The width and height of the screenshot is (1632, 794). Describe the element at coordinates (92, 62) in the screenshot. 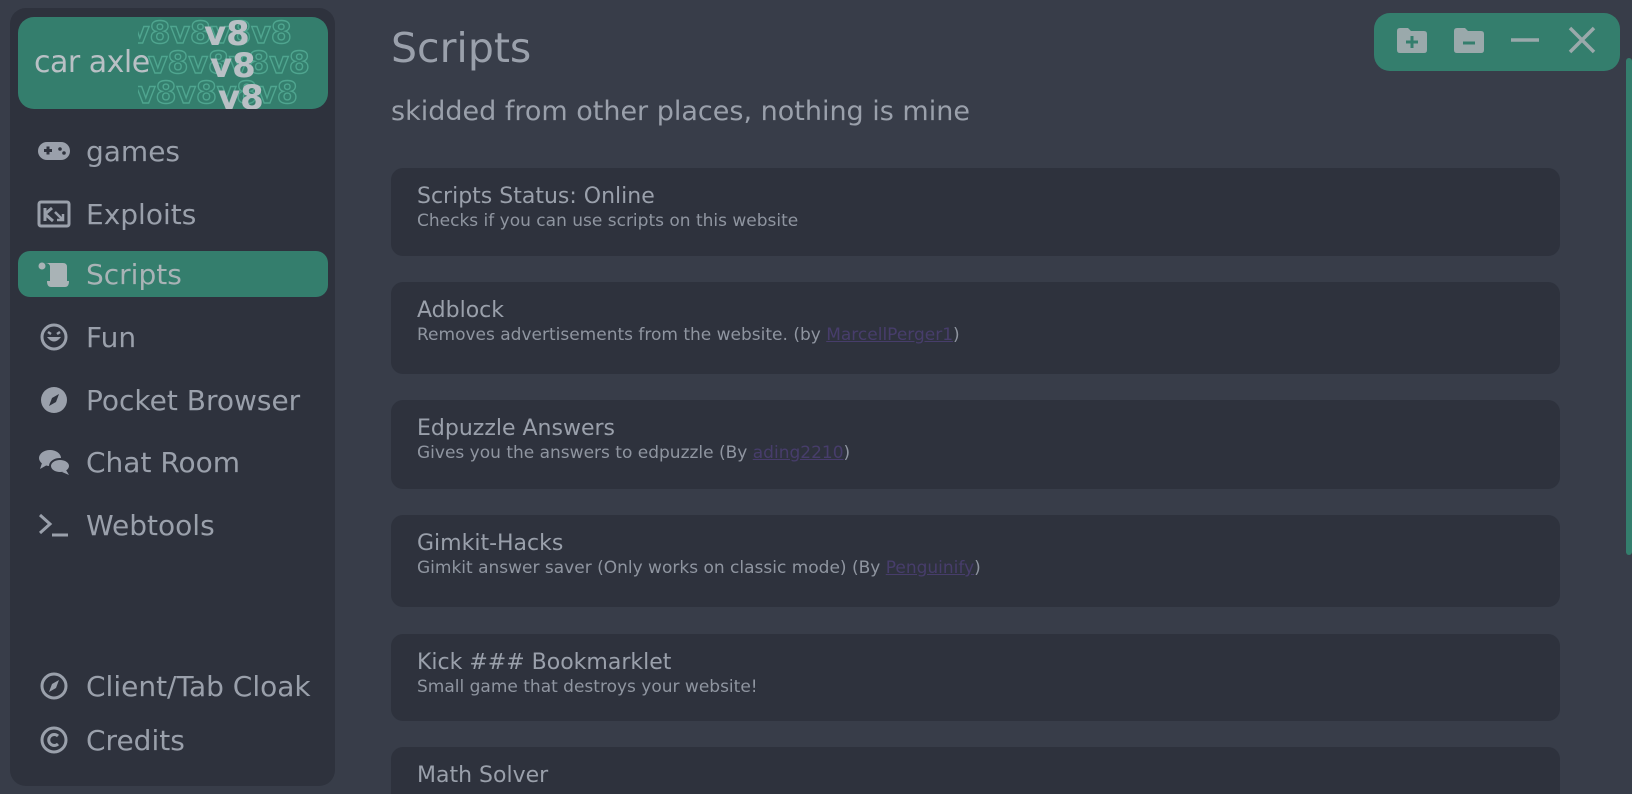

I see `brand-name: car axle` at that location.